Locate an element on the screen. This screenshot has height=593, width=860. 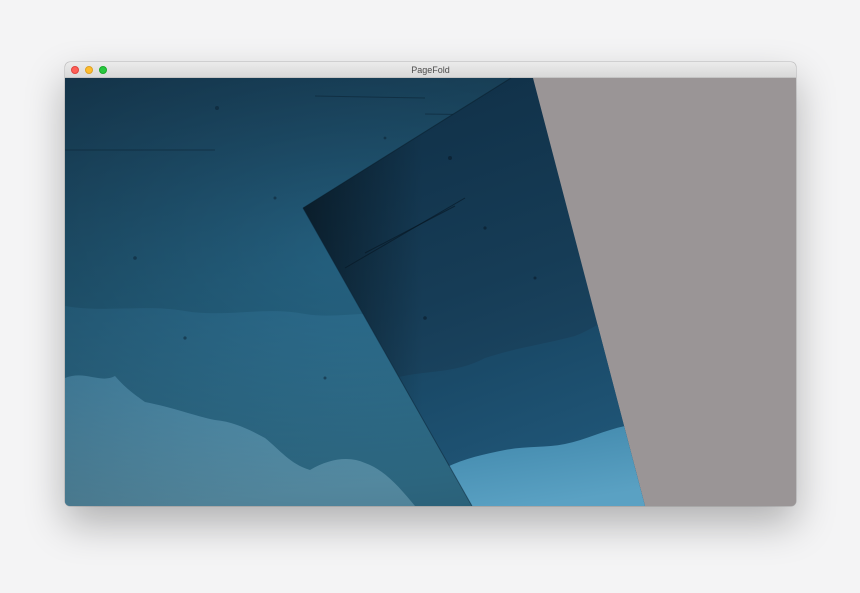
title-bar: PageFold is located at coordinates (430, 70).